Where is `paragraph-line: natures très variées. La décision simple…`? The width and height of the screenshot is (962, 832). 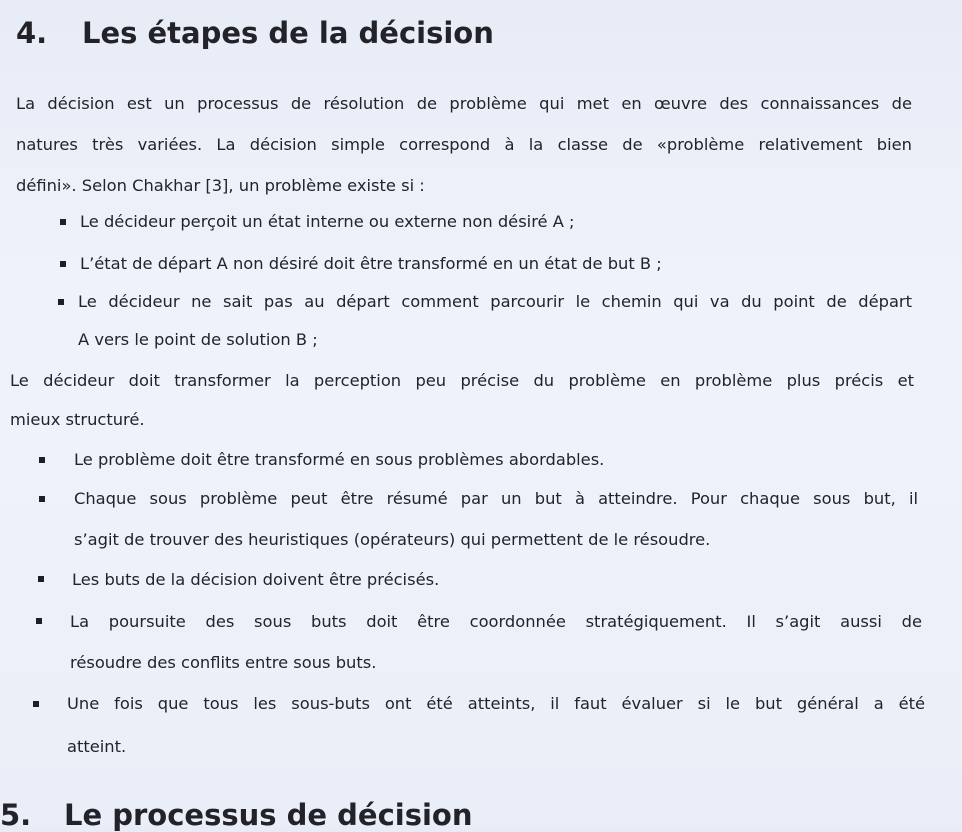
paragraph-line: natures très variées. La décision simple… is located at coordinates (464, 144).